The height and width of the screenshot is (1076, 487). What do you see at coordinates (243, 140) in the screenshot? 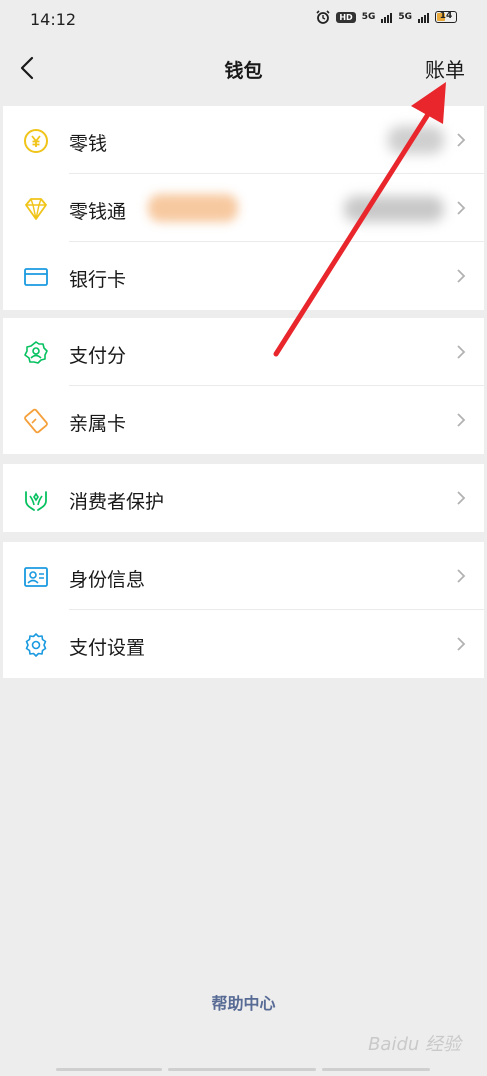
I see `list-item-change: 零钱` at bounding box center [243, 140].